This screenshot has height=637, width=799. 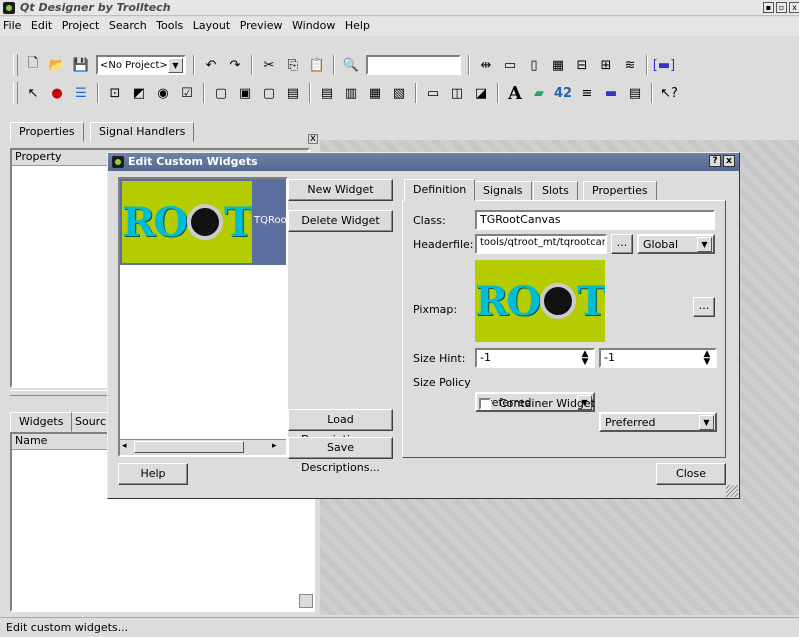 I want to click on tool-button-icon: ◩, so click(x=139, y=93).